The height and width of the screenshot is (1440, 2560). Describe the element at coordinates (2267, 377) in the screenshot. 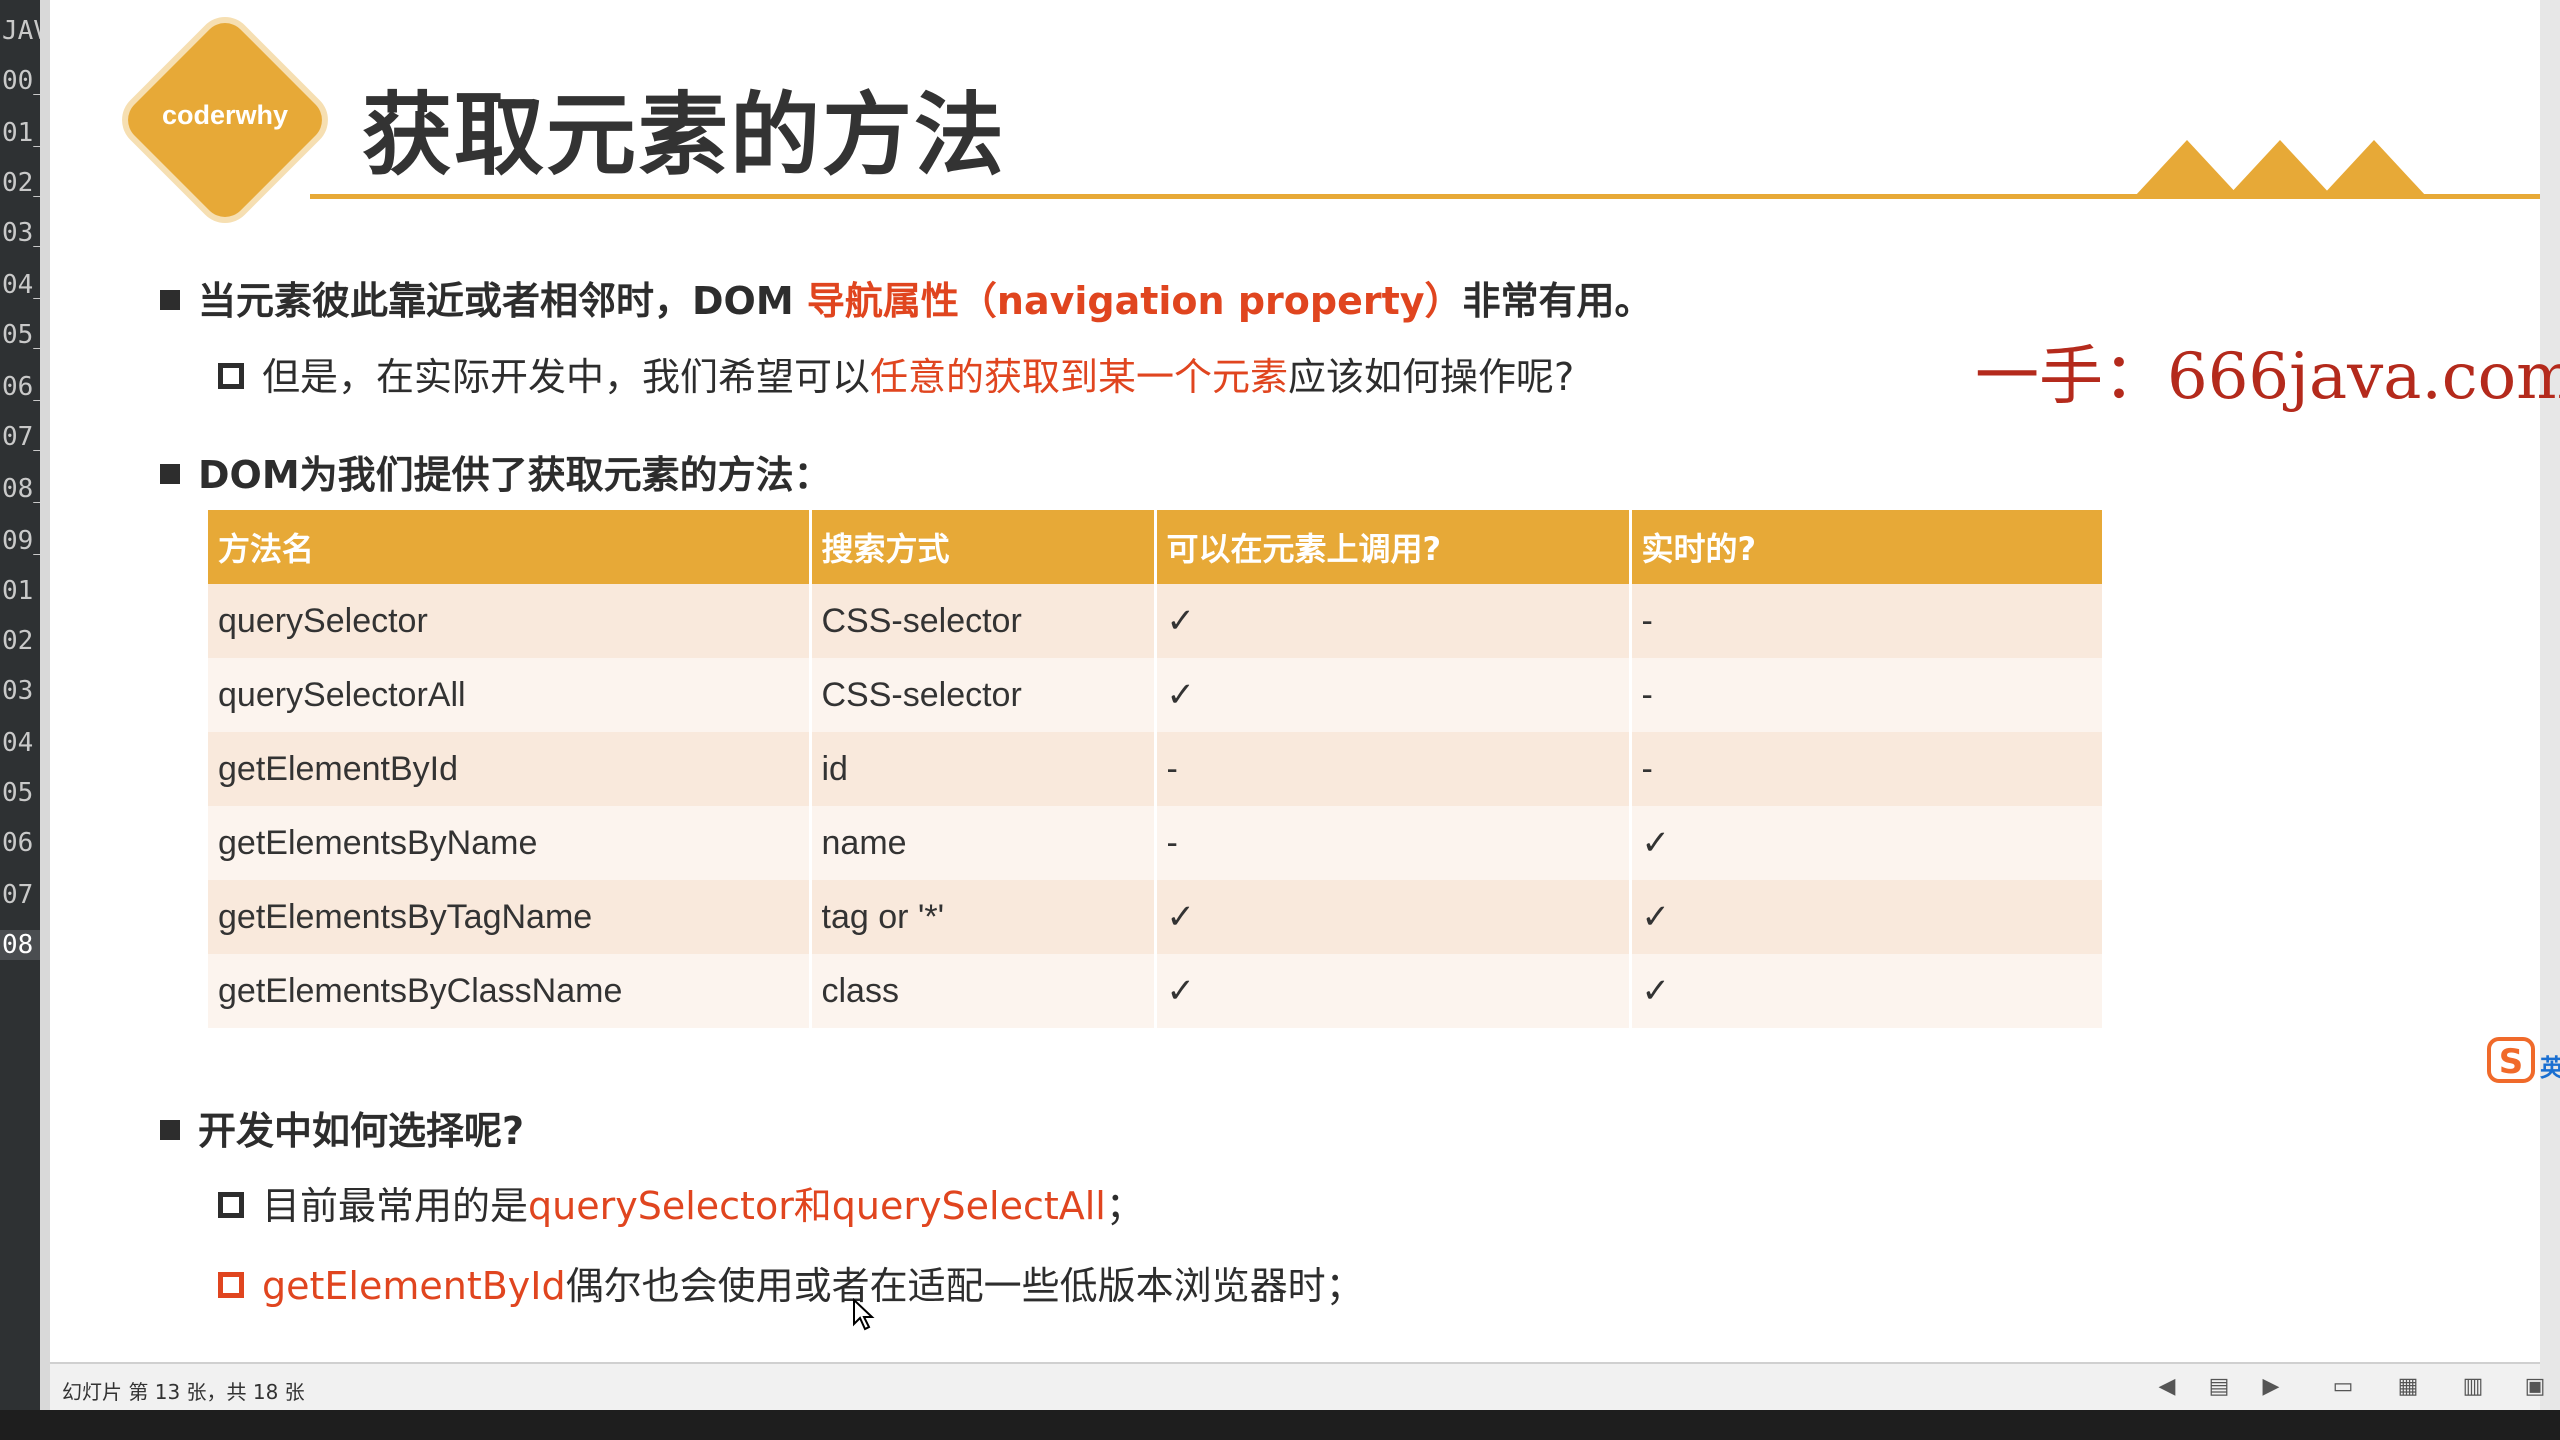

I see `watermark-text: 一手：666java.com` at that location.